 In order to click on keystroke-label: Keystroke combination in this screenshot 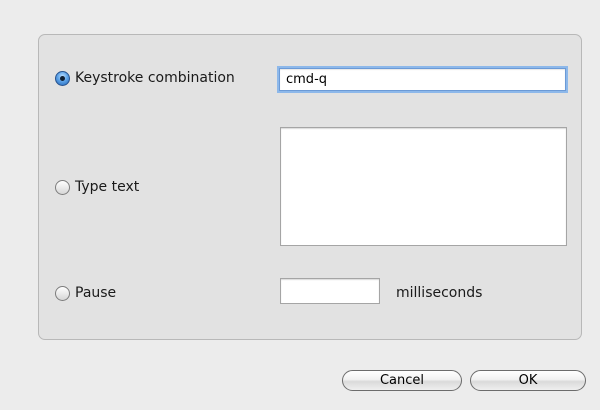, I will do `click(155, 78)`.